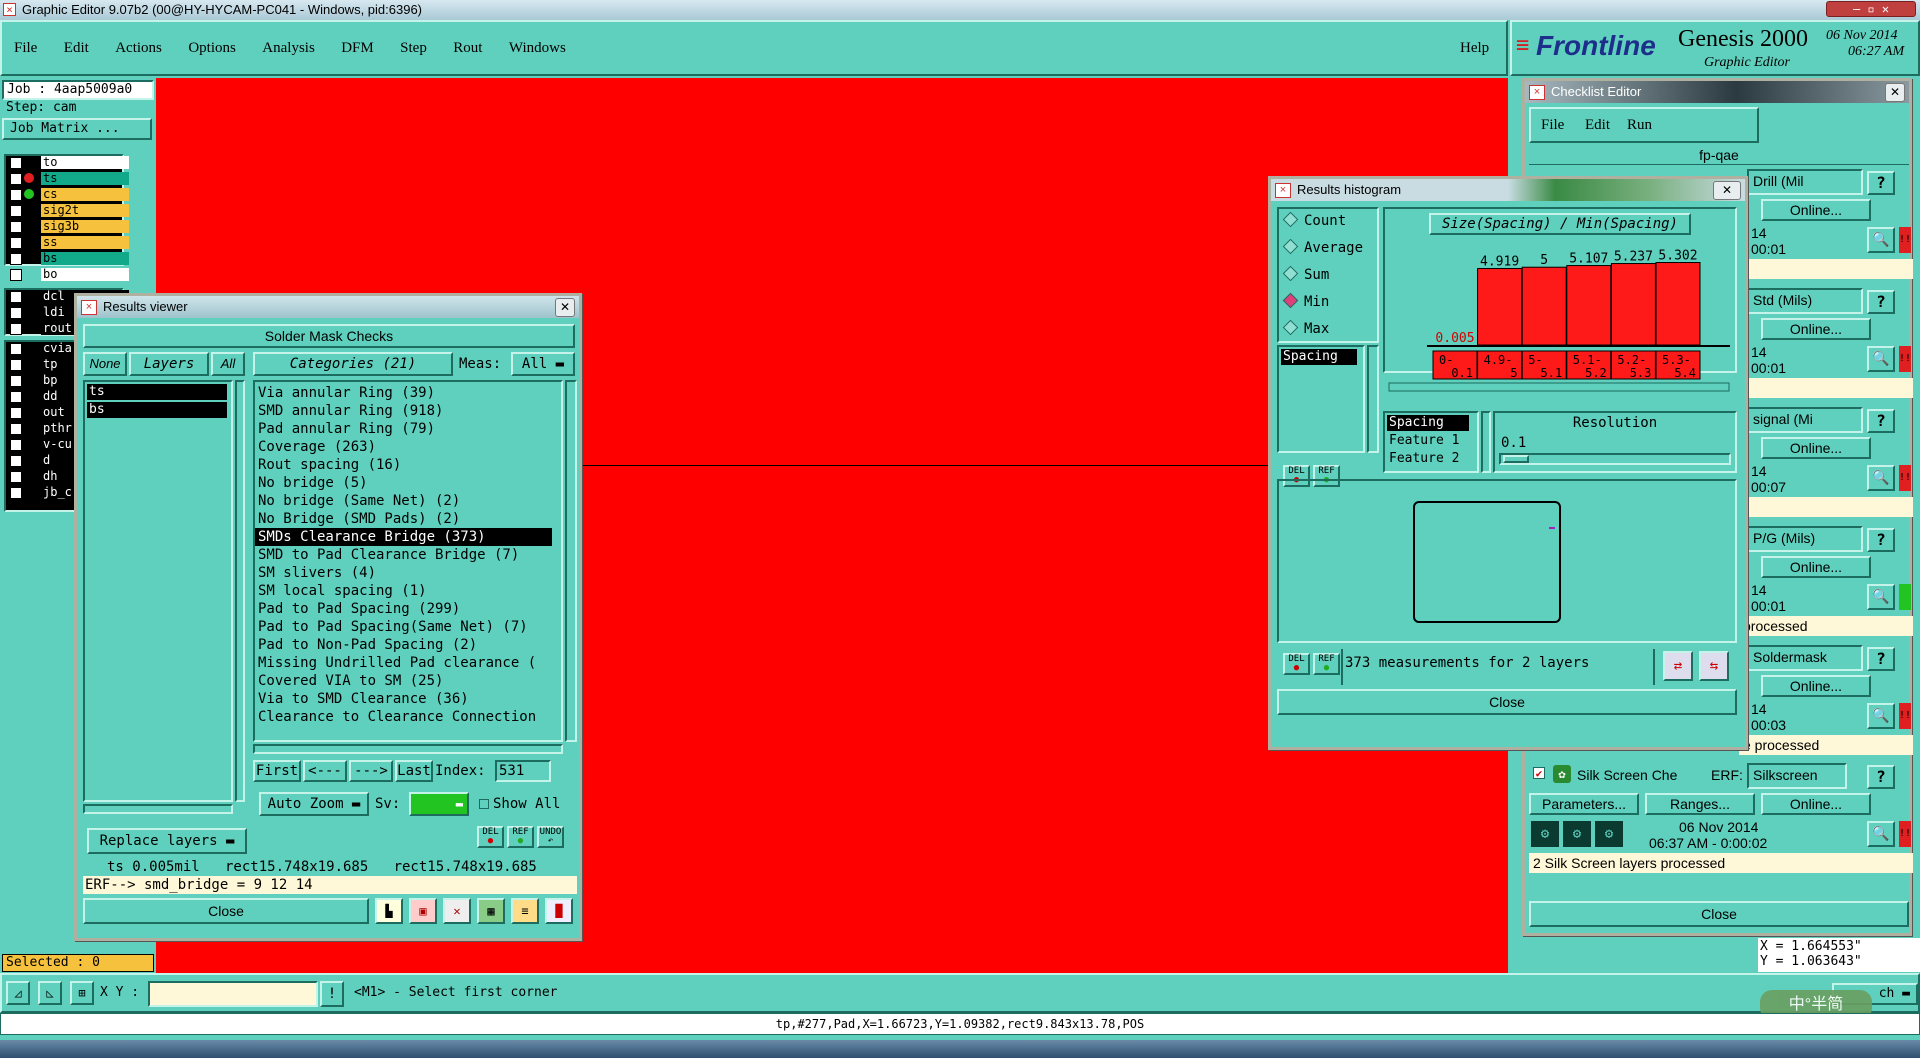 The image size is (1920, 1058). Describe the element at coordinates (1474, 48) in the screenshot. I see `menu-help: Help` at that location.